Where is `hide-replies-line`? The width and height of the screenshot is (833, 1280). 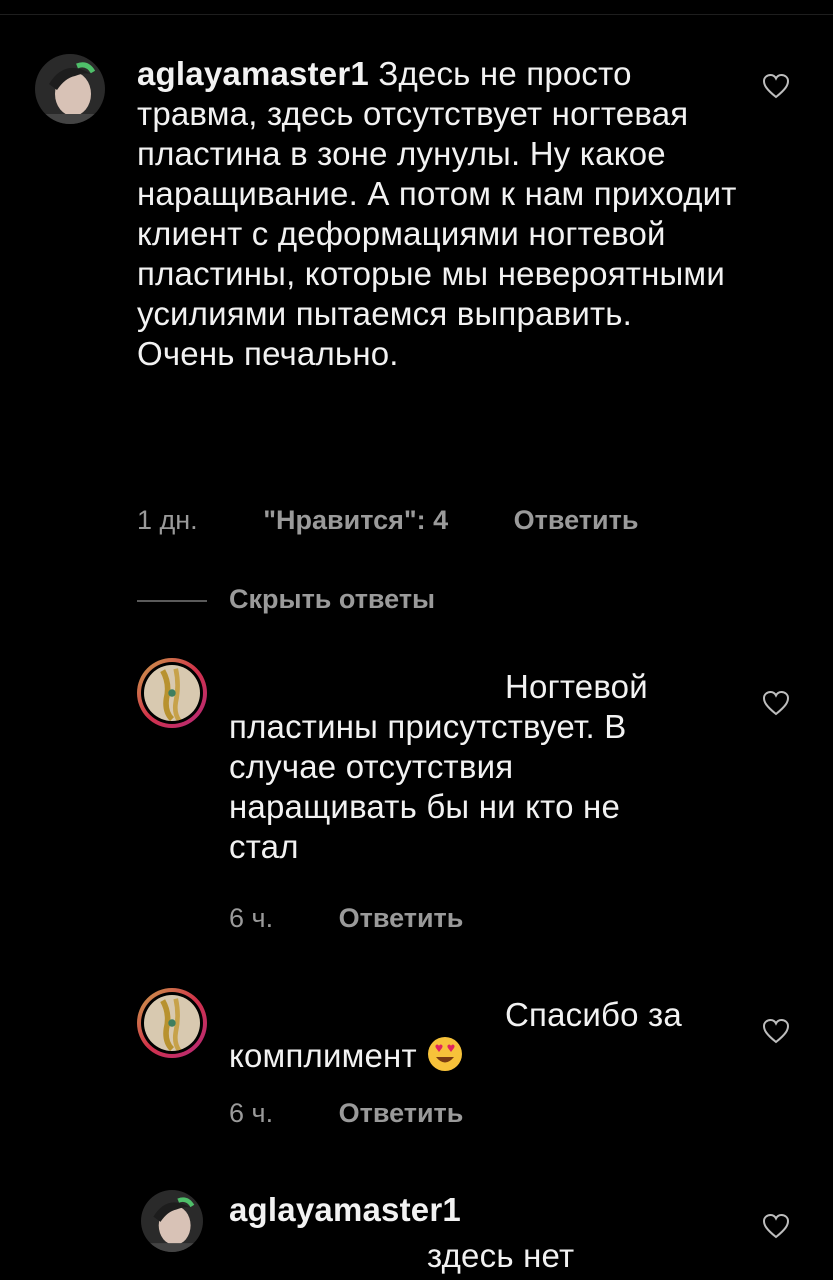 hide-replies-line is located at coordinates (172, 601).